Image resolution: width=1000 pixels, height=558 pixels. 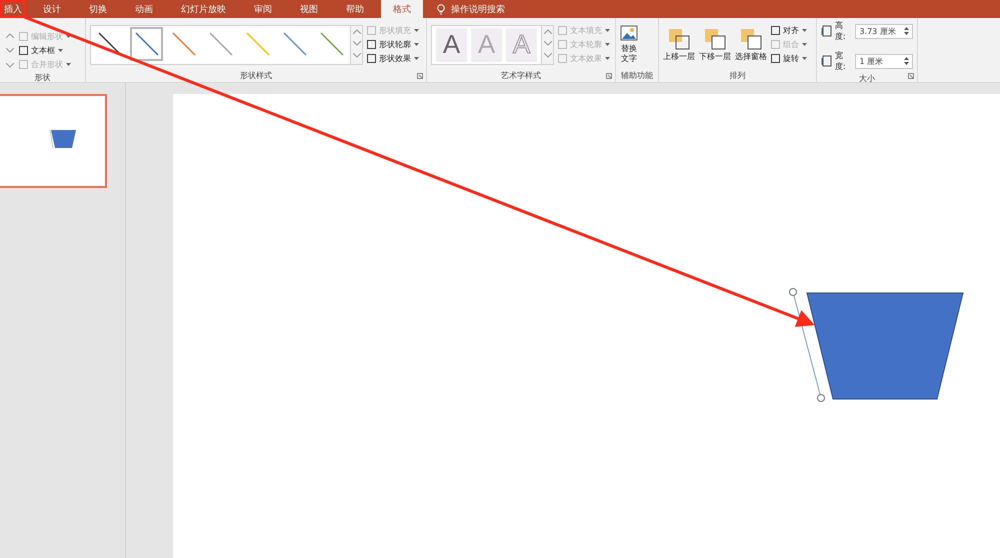 I want to click on ribbon-tab: 插入, so click(x=13, y=9).